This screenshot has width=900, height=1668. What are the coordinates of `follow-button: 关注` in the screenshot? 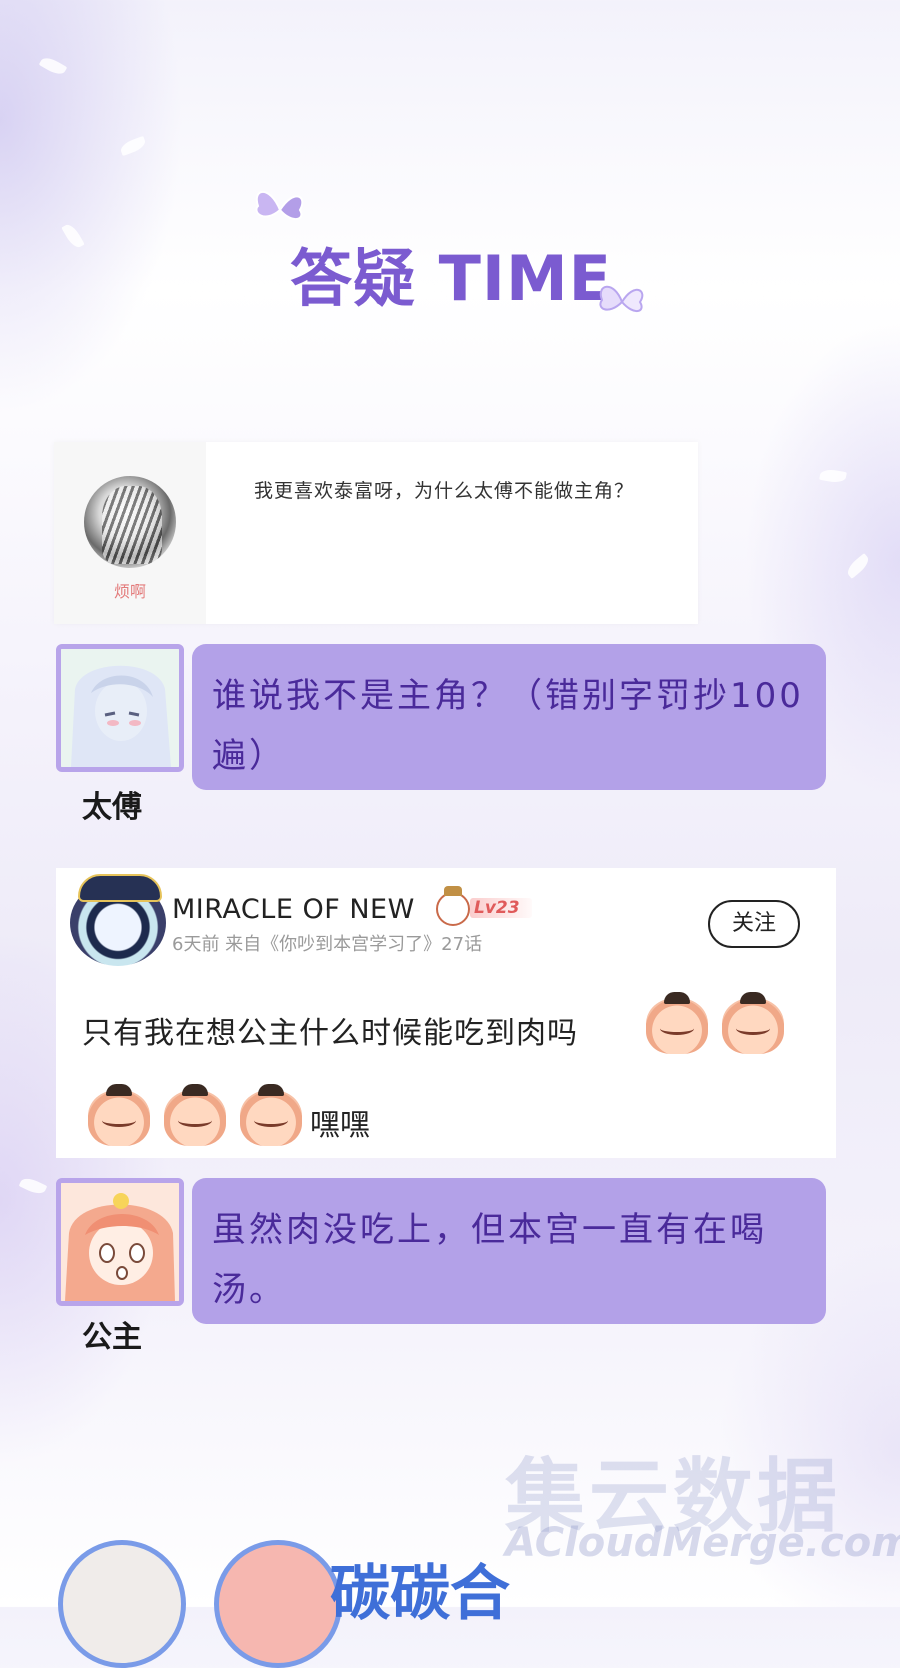 It's located at (754, 924).